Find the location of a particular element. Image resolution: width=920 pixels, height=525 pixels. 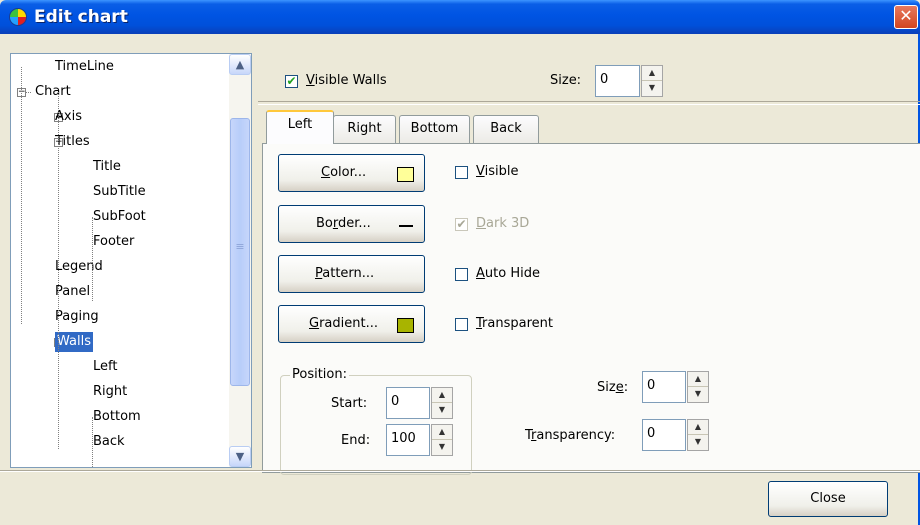

gradient-swatch-icon is located at coordinates (405, 325).